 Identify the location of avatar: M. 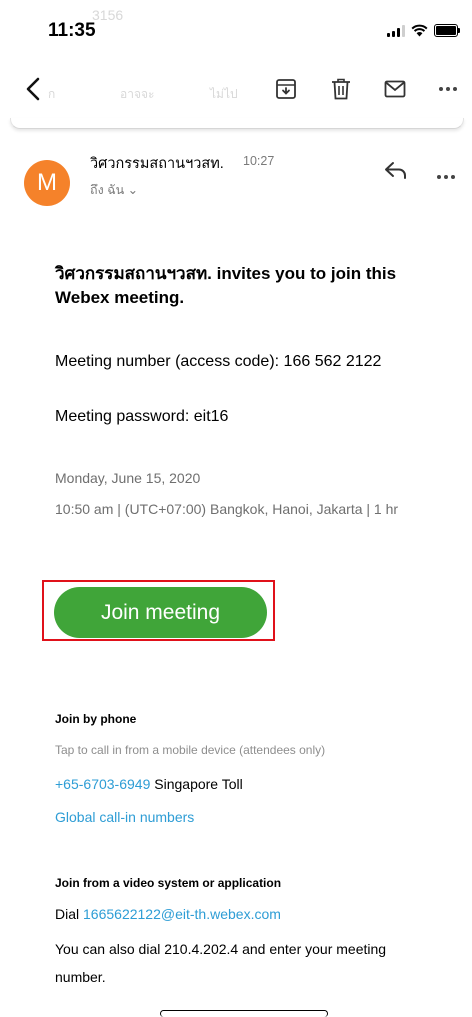
(47, 183).